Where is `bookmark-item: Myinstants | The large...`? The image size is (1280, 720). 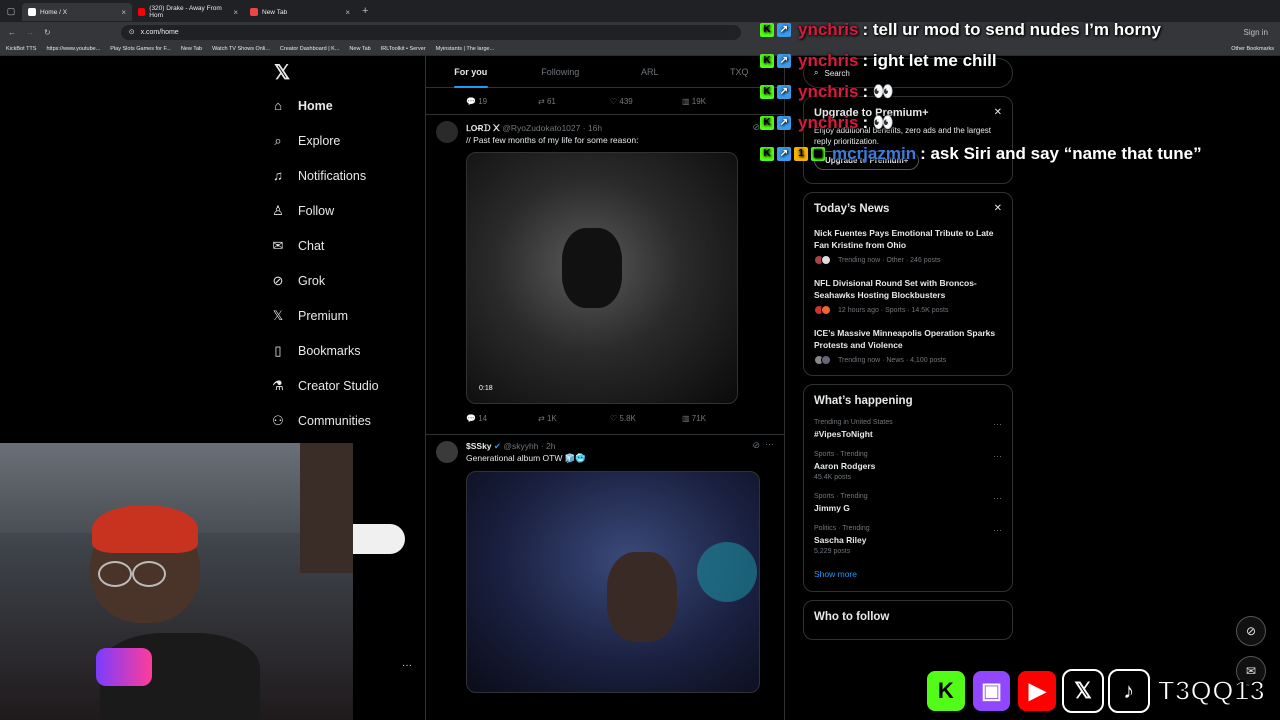
bookmark-item: Myinstants | The large... is located at coordinates (465, 49).